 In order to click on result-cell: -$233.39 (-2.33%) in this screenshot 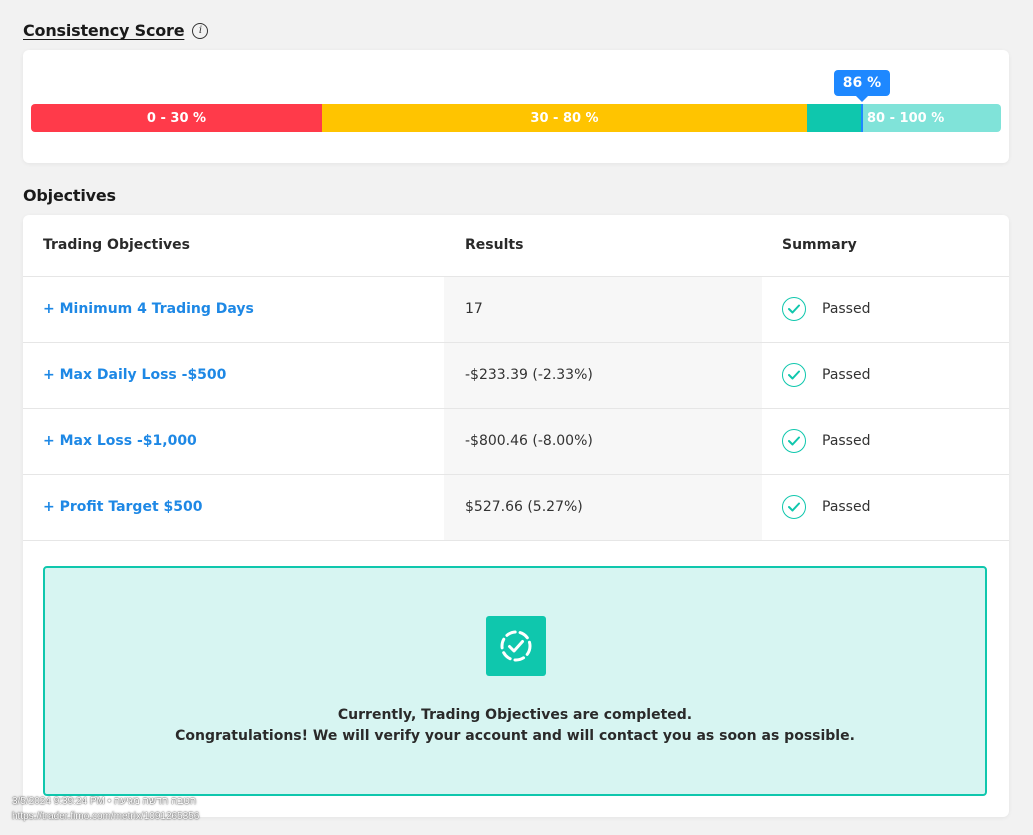, I will do `click(603, 375)`.